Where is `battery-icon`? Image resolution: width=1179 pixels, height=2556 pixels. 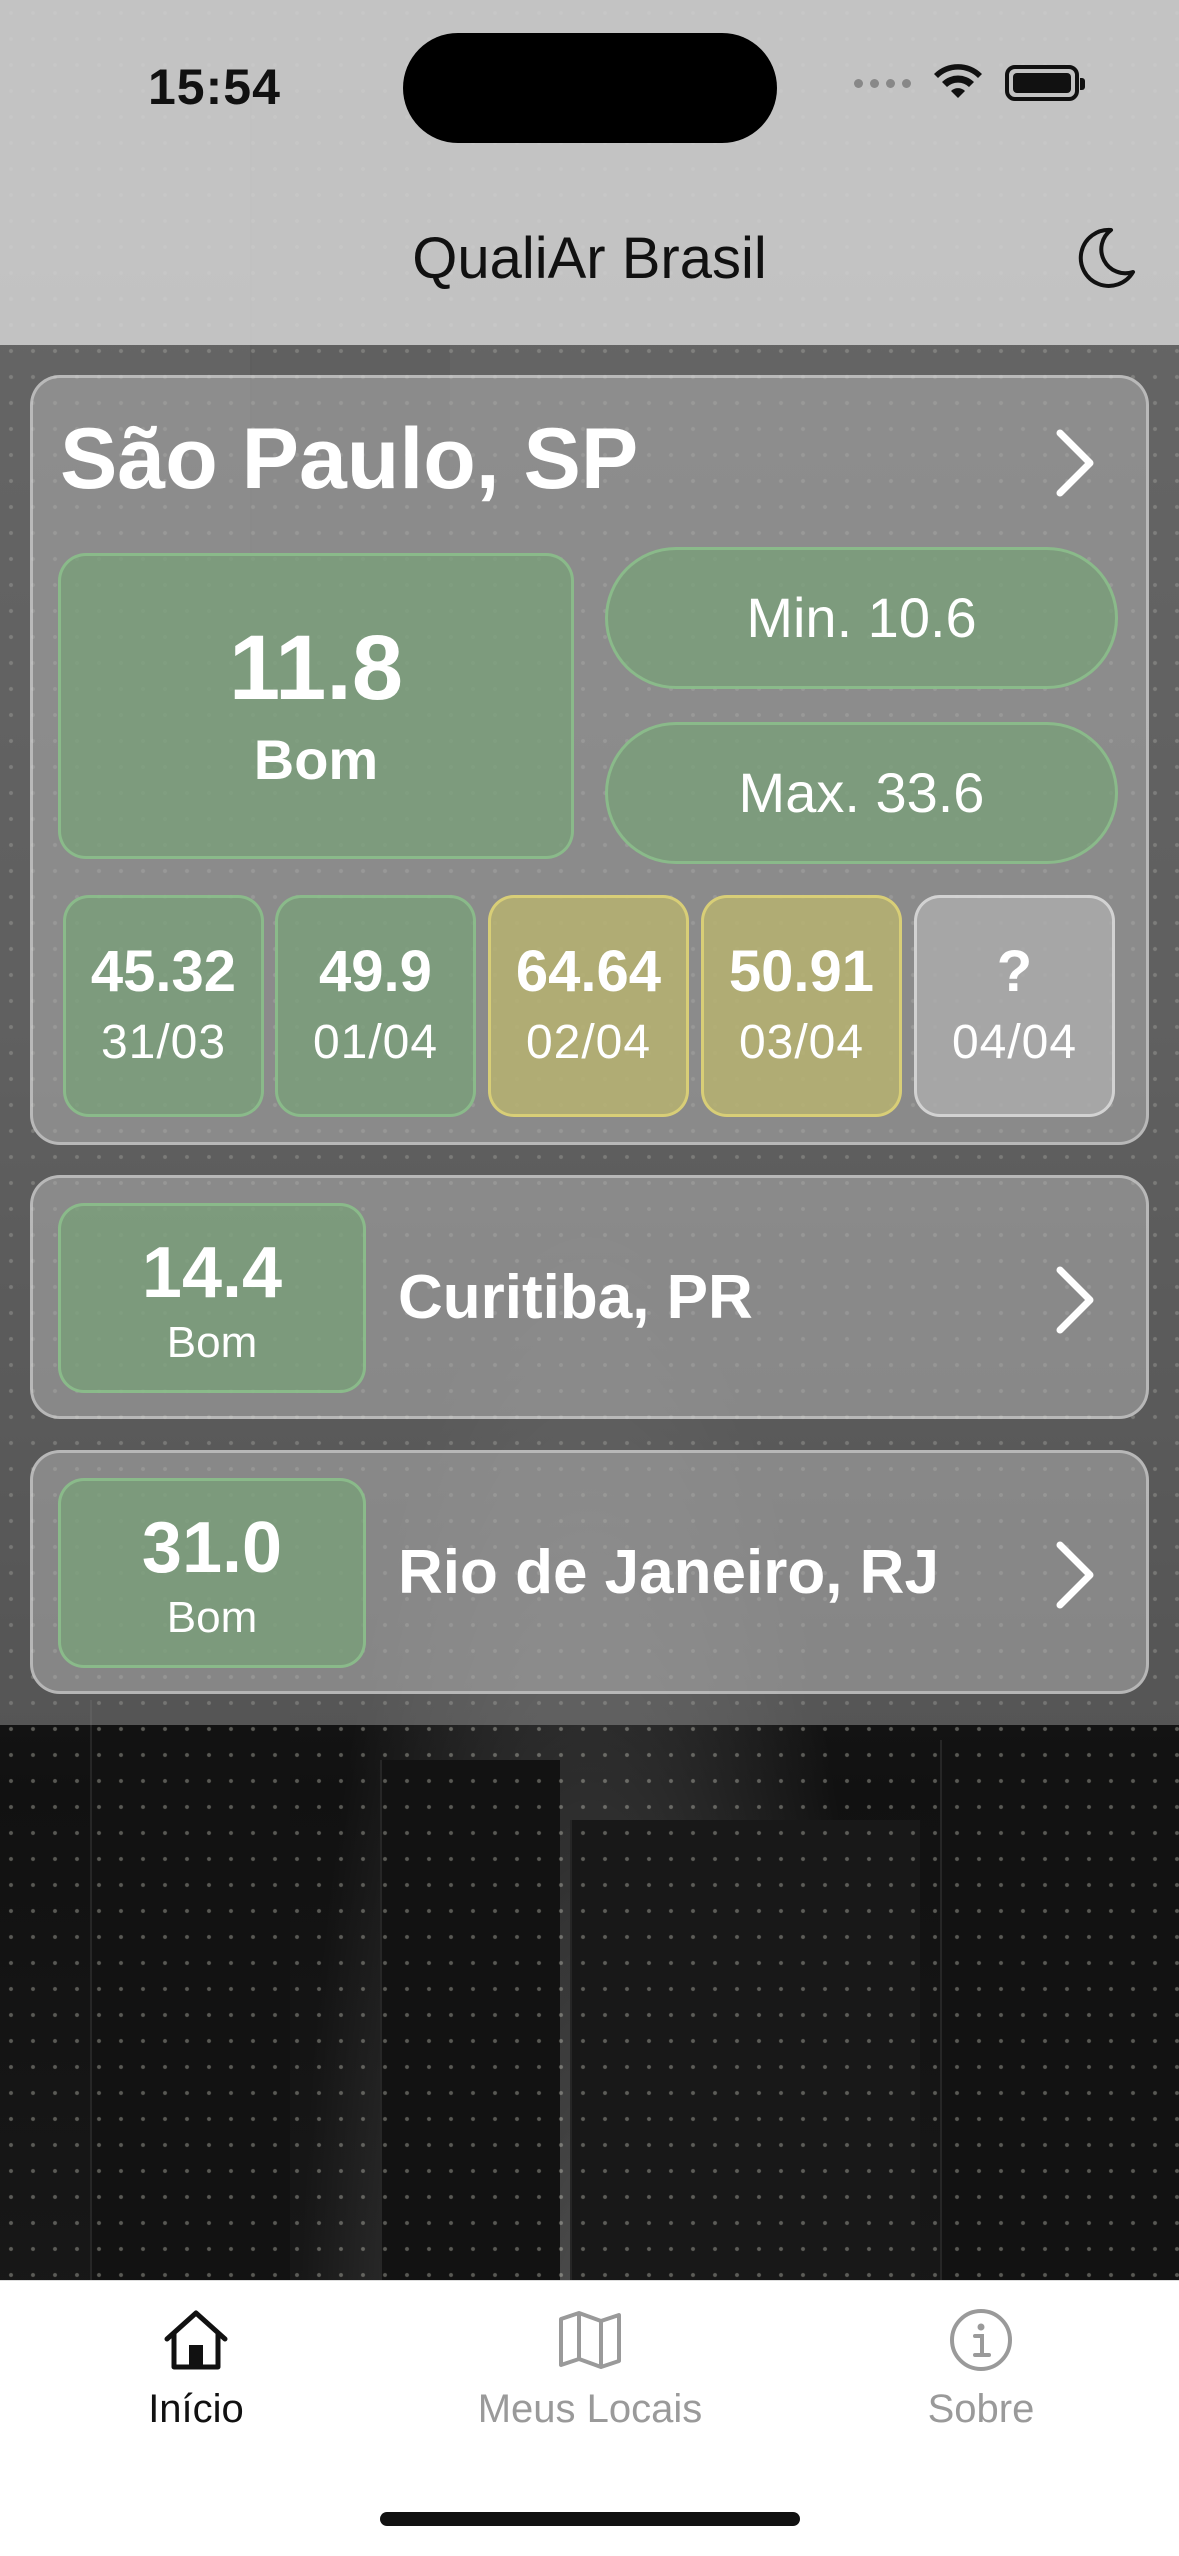
battery-icon is located at coordinates (1045, 83).